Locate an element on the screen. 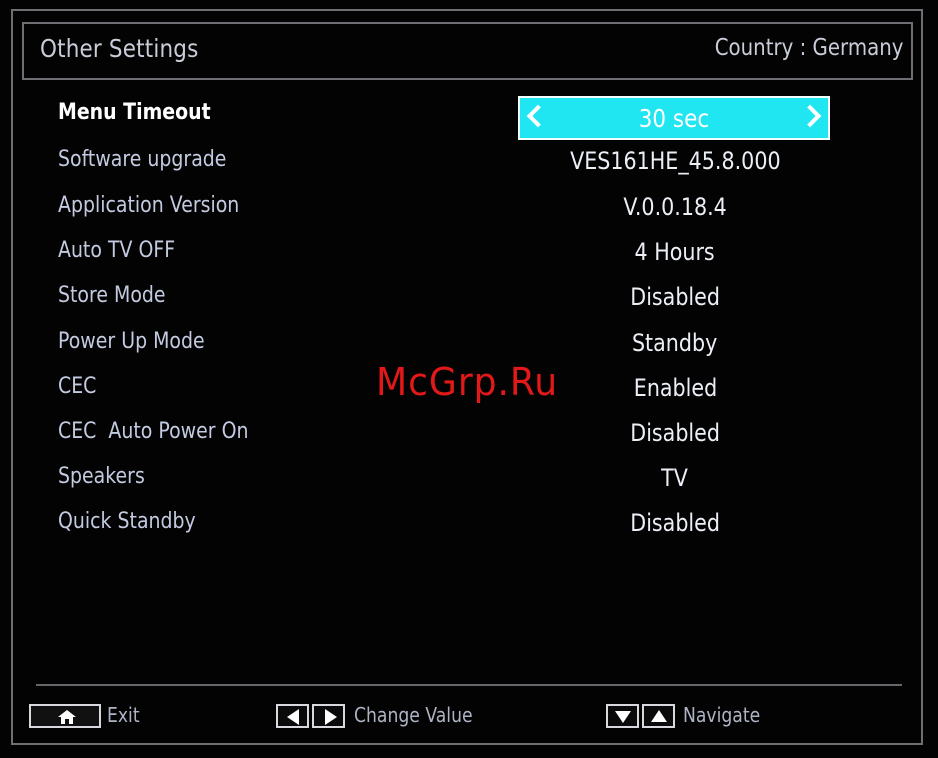 The height and width of the screenshot is (758, 938). footer-exit: Exit is located at coordinates (89, 716).